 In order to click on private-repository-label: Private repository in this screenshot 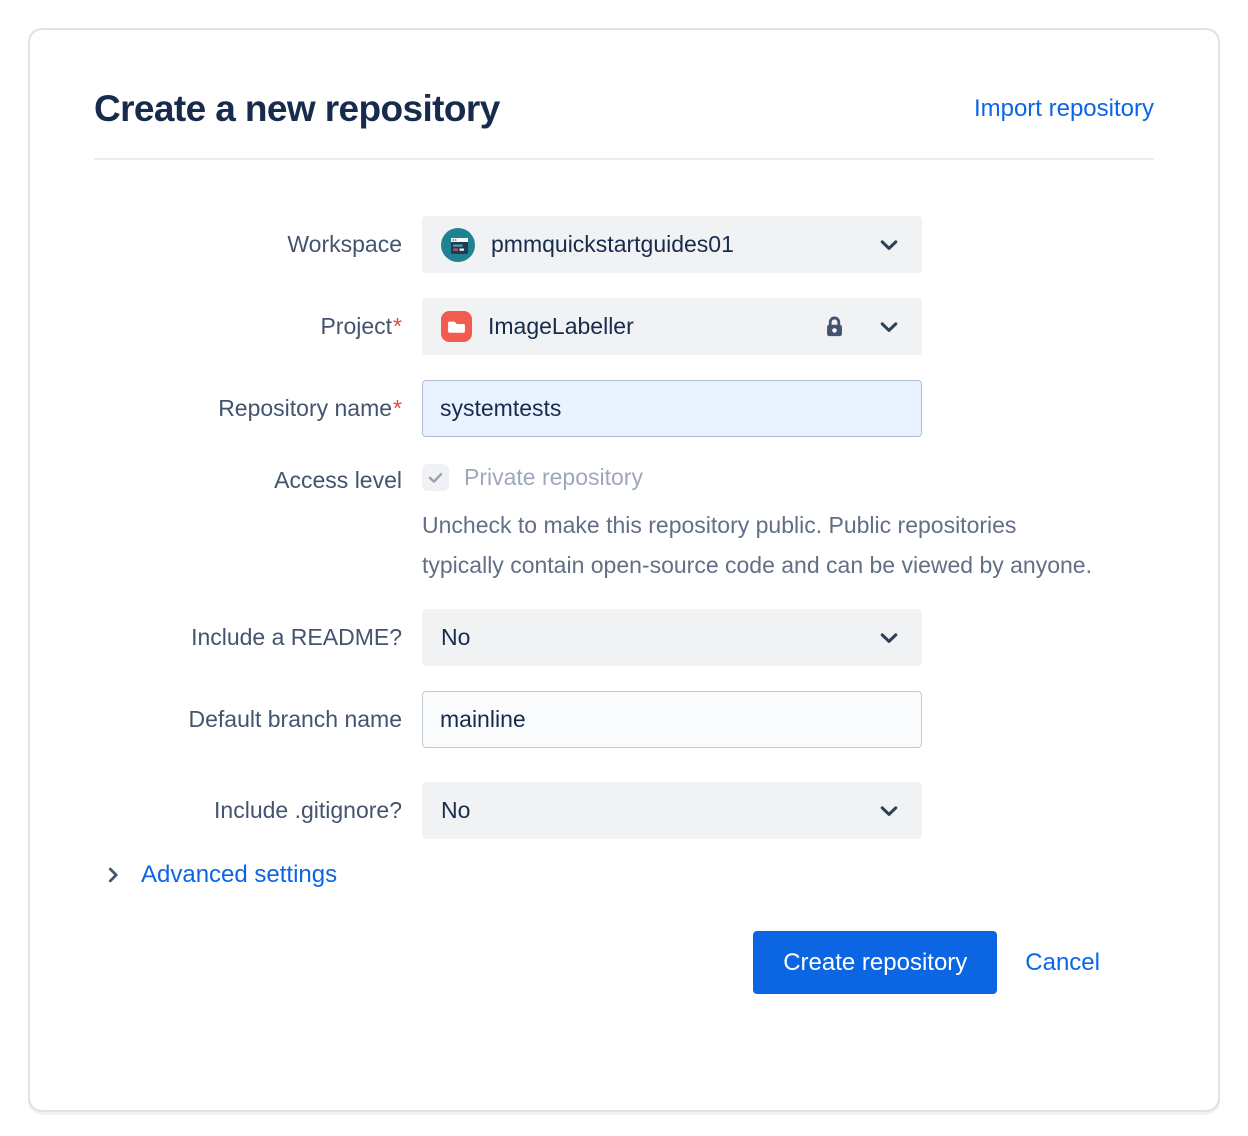, I will do `click(553, 477)`.